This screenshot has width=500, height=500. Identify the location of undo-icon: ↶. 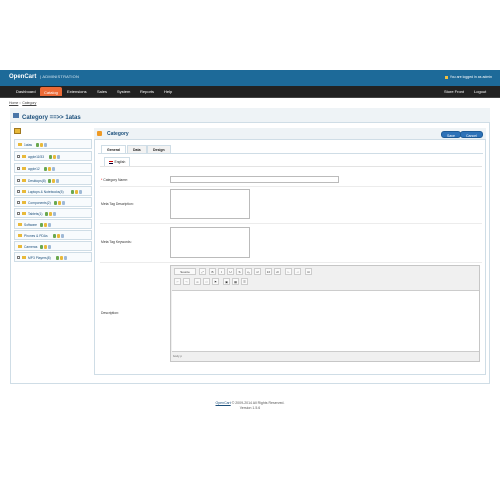
(177, 281).